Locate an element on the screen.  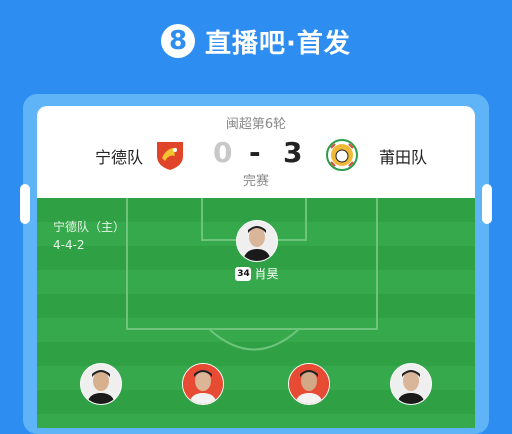
team-info: 宁德队（主） 4-4-2 is located at coordinates (89, 236).